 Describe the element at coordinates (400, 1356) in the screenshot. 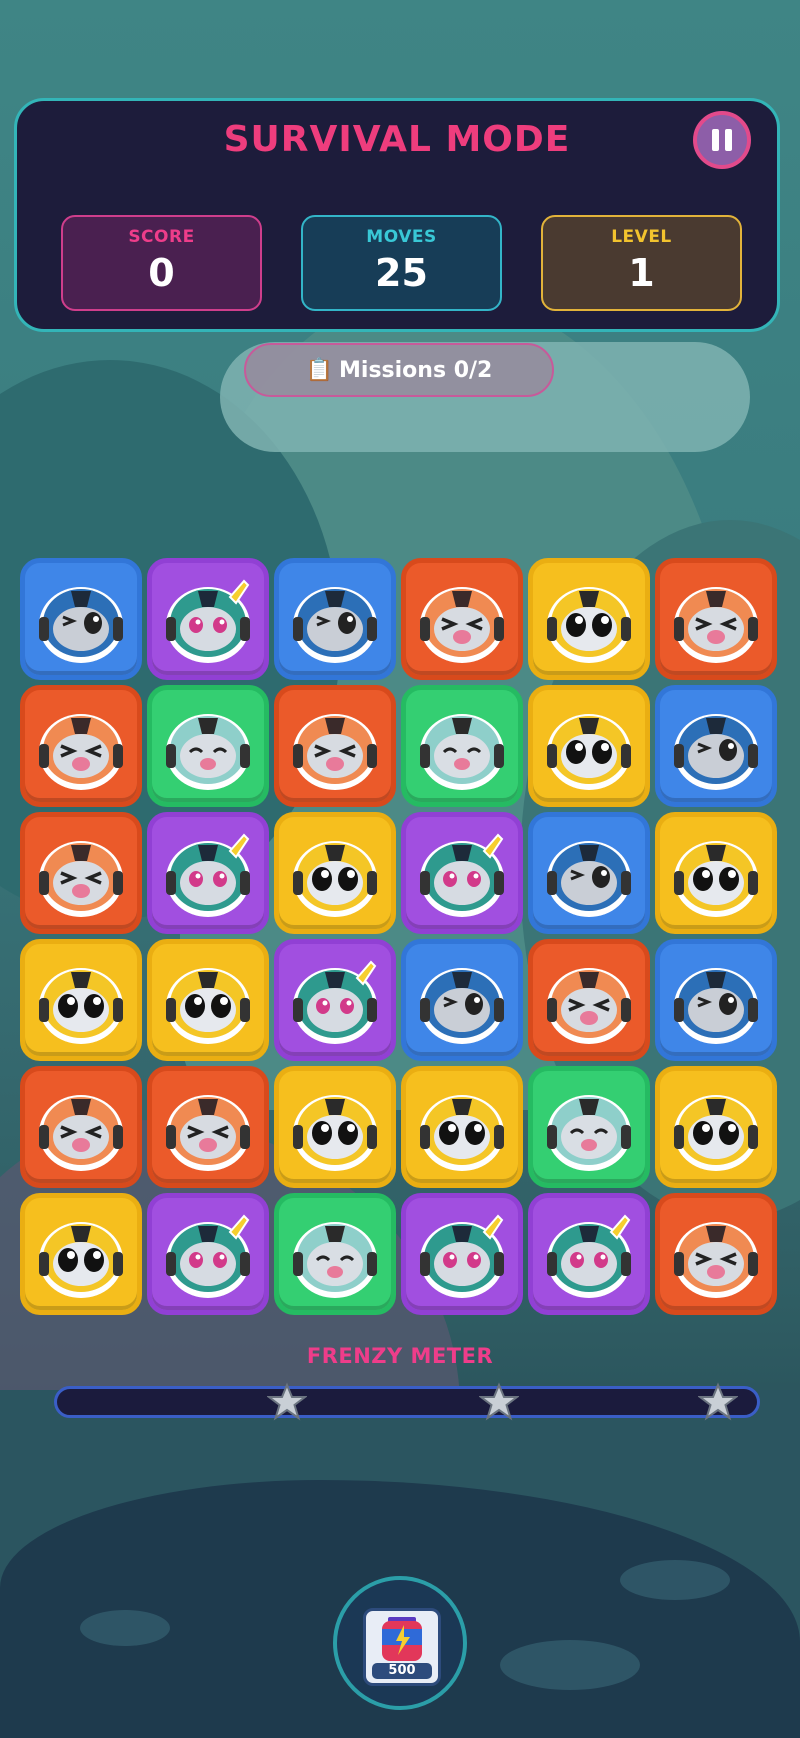

I see `frenzy-meter-label: FRENZY METER` at that location.